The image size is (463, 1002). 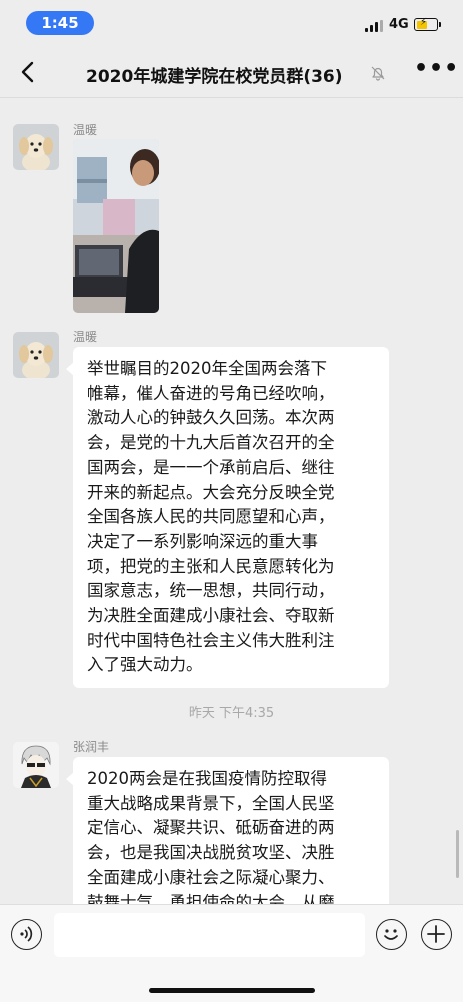 What do you see at coordinates (231, 713) in the screenshot?
I see `timestamp-divider: 昨天 下午4:35` at bounding box center [231, 713].